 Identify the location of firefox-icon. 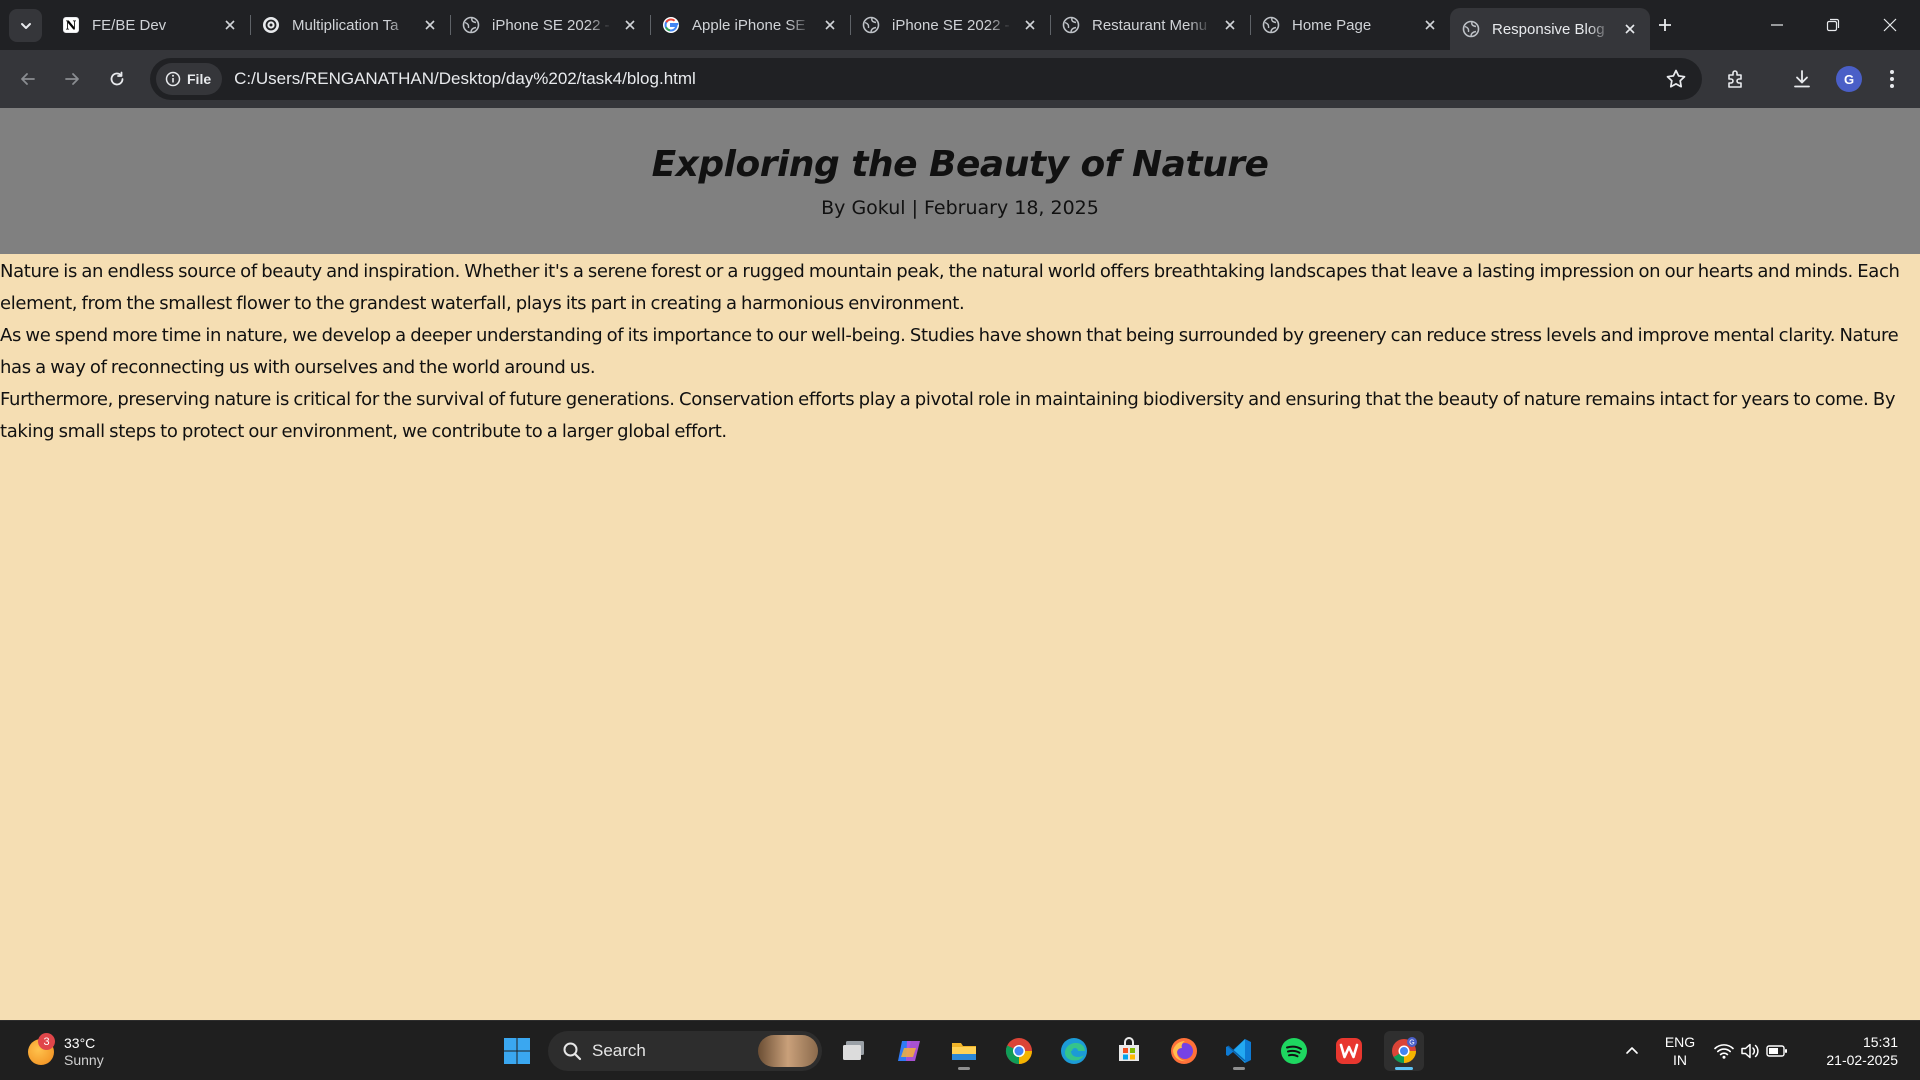
(1184, 1051).